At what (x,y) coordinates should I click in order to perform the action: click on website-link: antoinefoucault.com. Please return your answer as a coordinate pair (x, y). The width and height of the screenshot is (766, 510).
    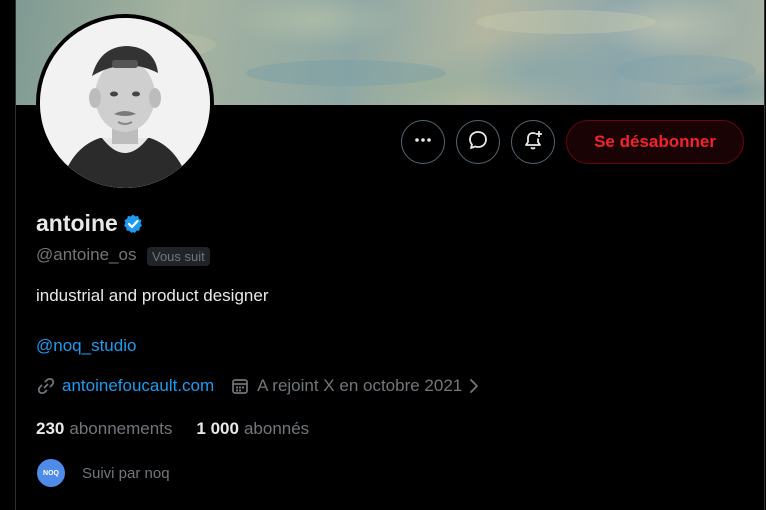
    Looking at the image, I should click on (138, 386).